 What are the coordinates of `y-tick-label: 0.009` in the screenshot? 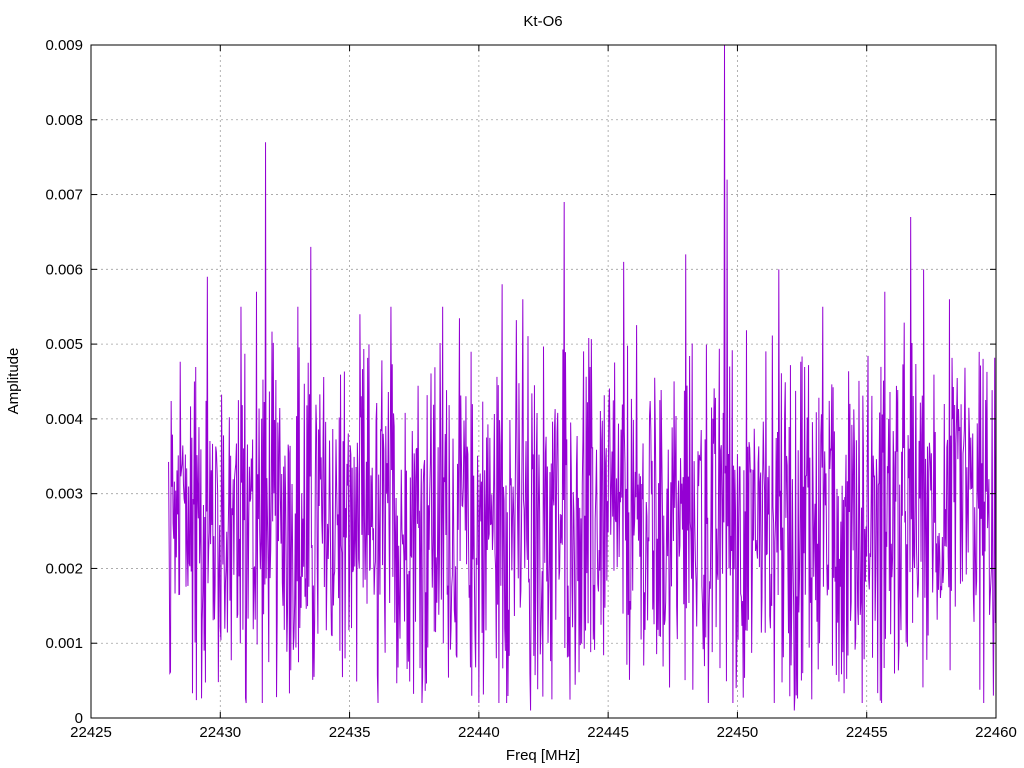 It's located at (64, 45).